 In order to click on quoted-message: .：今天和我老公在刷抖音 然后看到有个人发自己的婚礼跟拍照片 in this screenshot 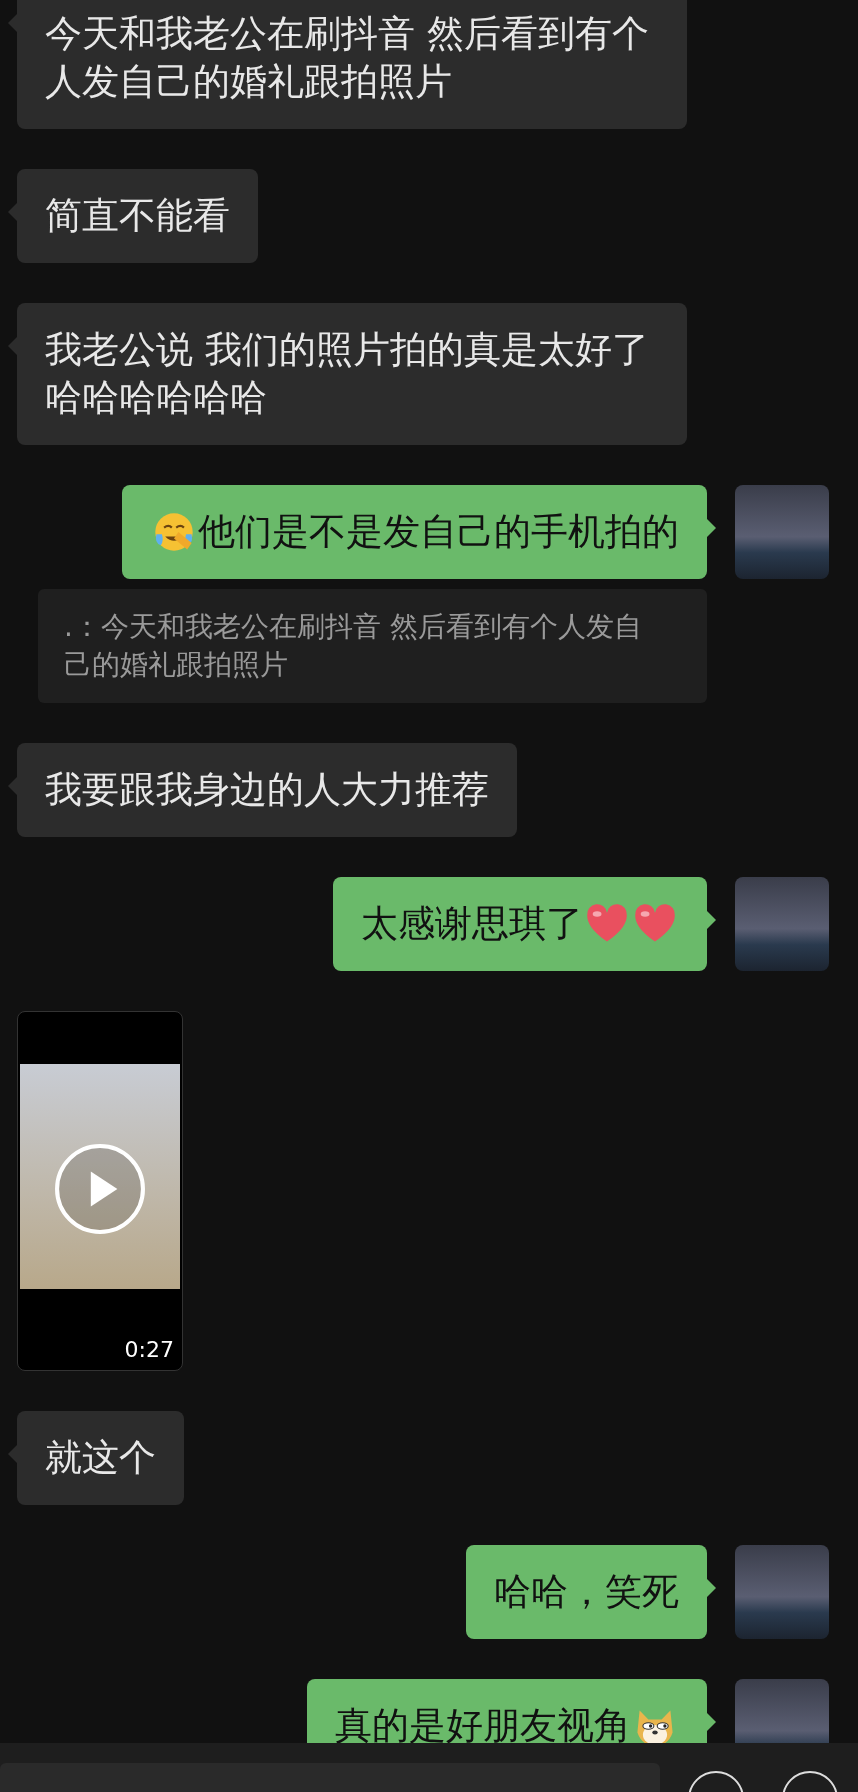, I will do `click(372, 646)`.